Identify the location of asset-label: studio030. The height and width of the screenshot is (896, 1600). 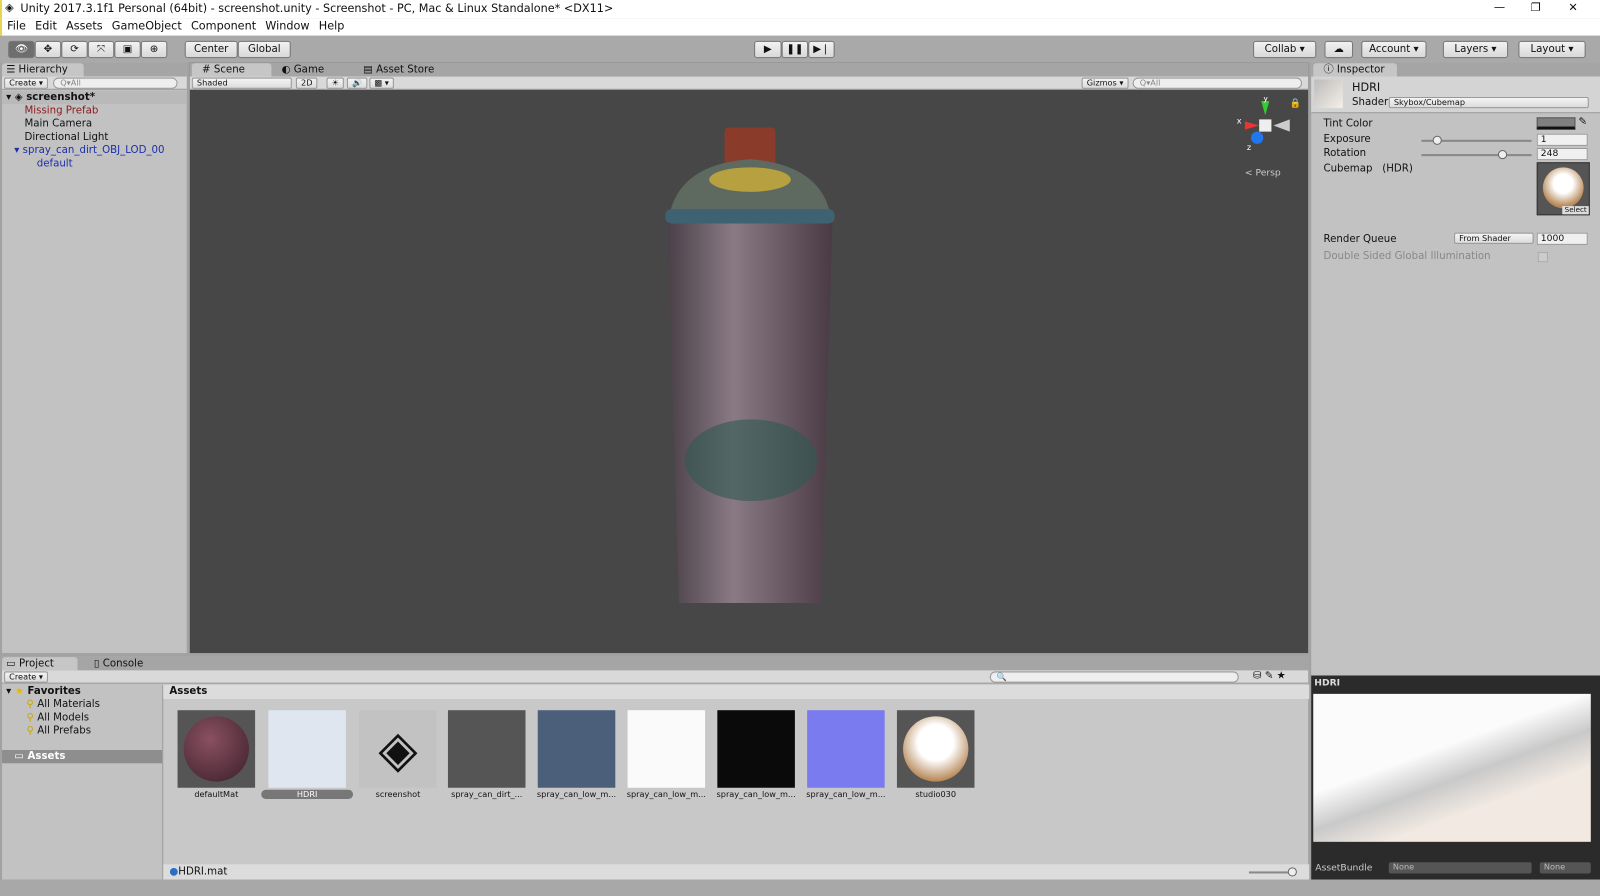
(936, 794).